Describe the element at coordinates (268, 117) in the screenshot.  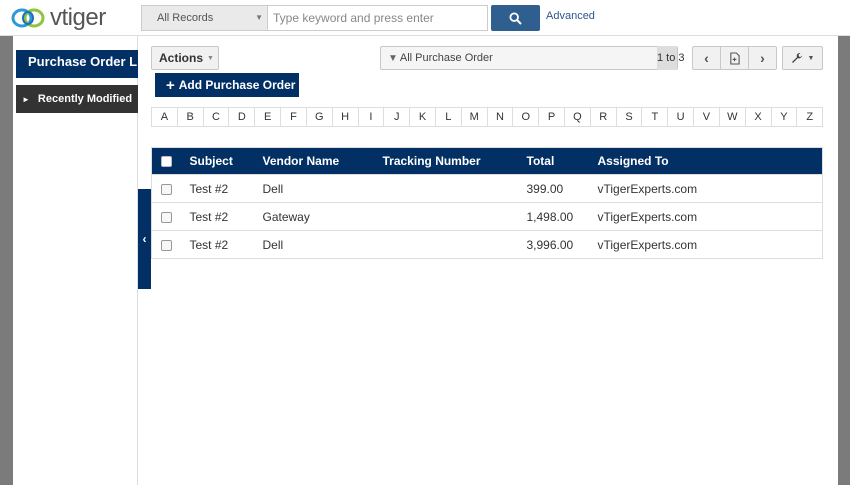
I see `alphabet-letter-e: E` at that location.